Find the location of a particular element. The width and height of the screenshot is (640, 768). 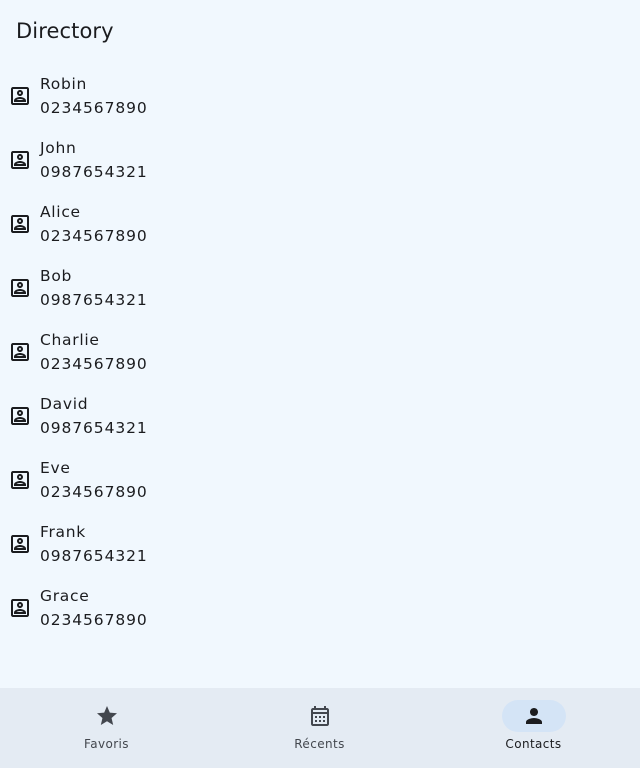

contact-row: Bob 0987654321 is located at coordinates (320, 288).